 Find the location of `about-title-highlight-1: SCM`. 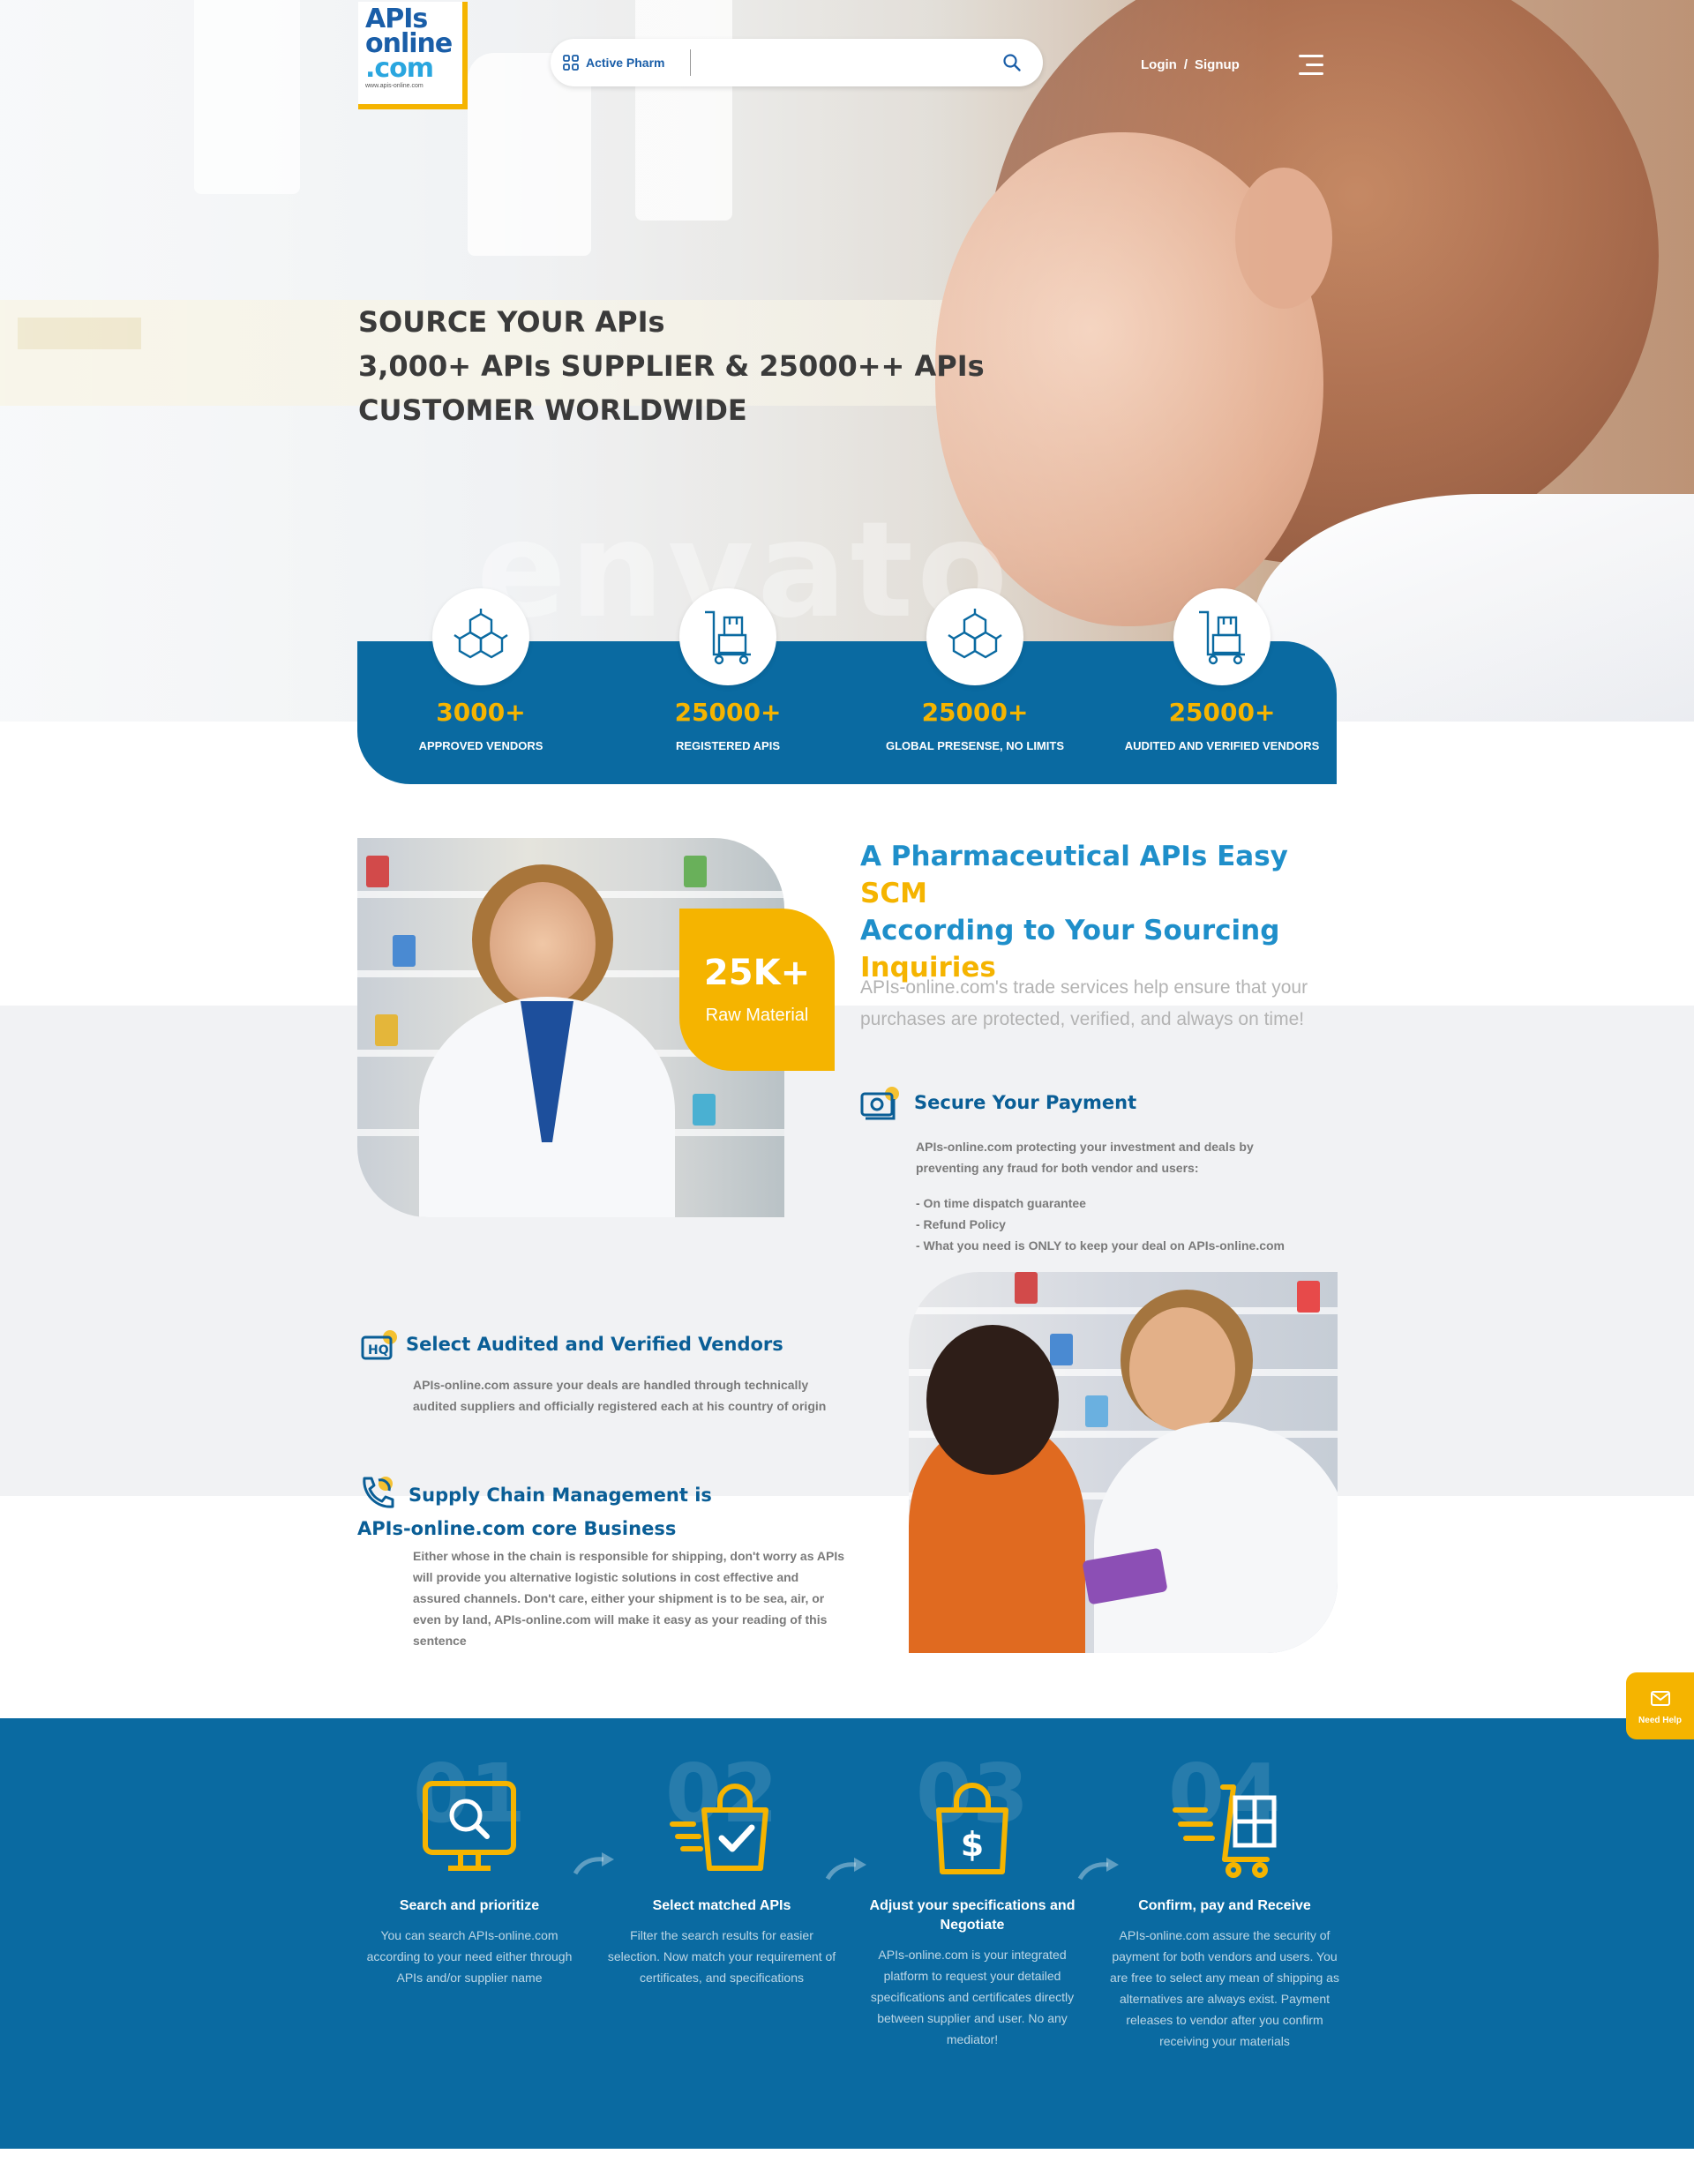

about-title-highlight-1: SCM is located at coordinates (894, 893).